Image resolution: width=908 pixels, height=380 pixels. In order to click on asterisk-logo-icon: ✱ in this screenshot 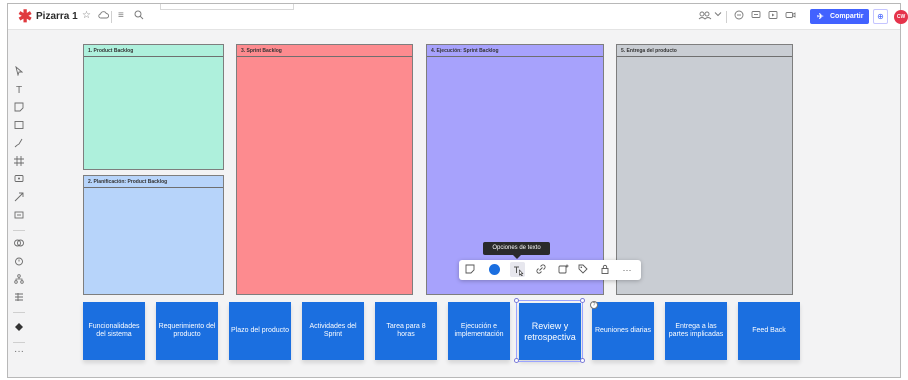, I will do `click(25, 17)`.